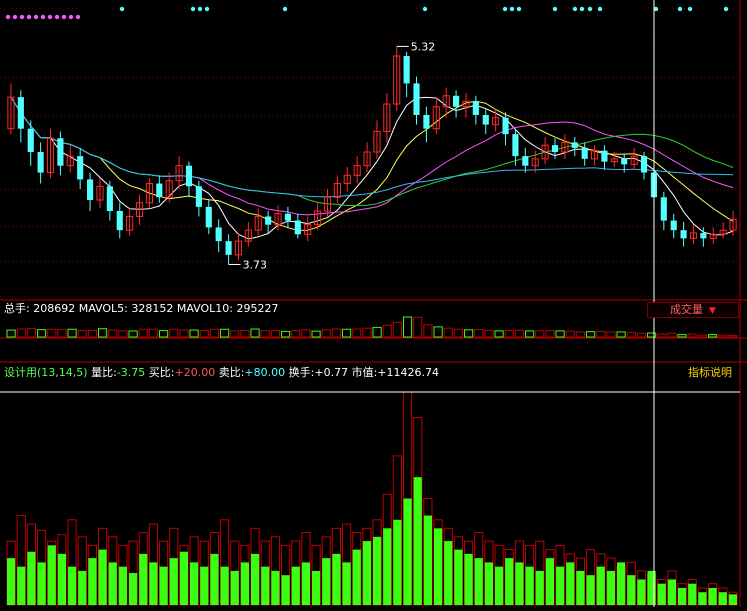  I want to click on volume-indicator-button: 成交量 ▼, so click(693, 310).